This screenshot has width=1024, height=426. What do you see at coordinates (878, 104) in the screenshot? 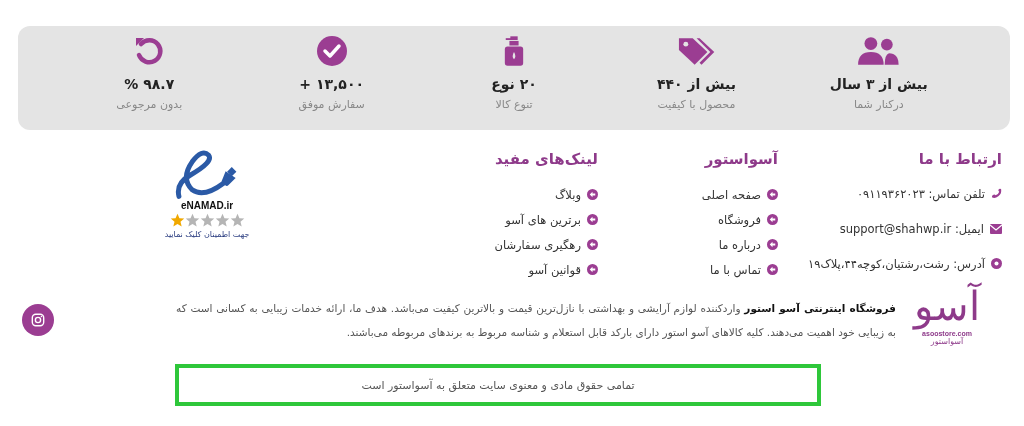
I see `stat-label: درکنار شما` at bounding box center [878, 104].